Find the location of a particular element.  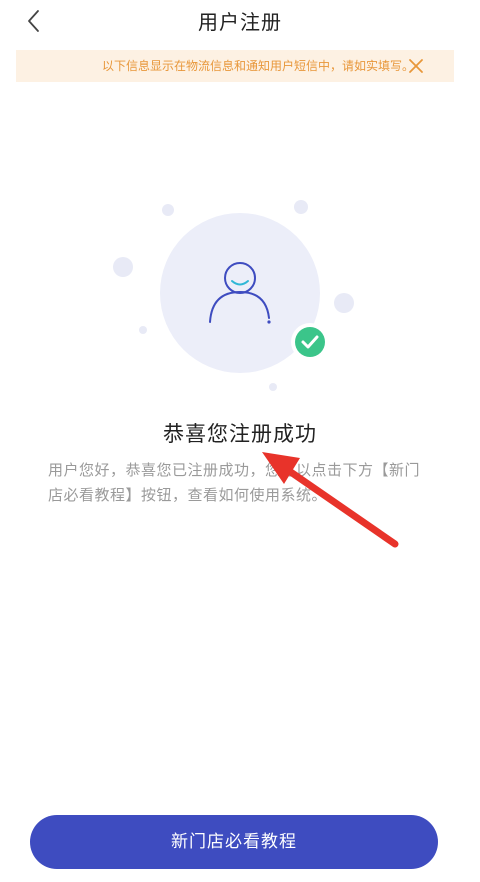

notice-banner: 以下信息显示在物流信息和通知用户短信中，请如实填写。 is located at coordinates (235, 66).